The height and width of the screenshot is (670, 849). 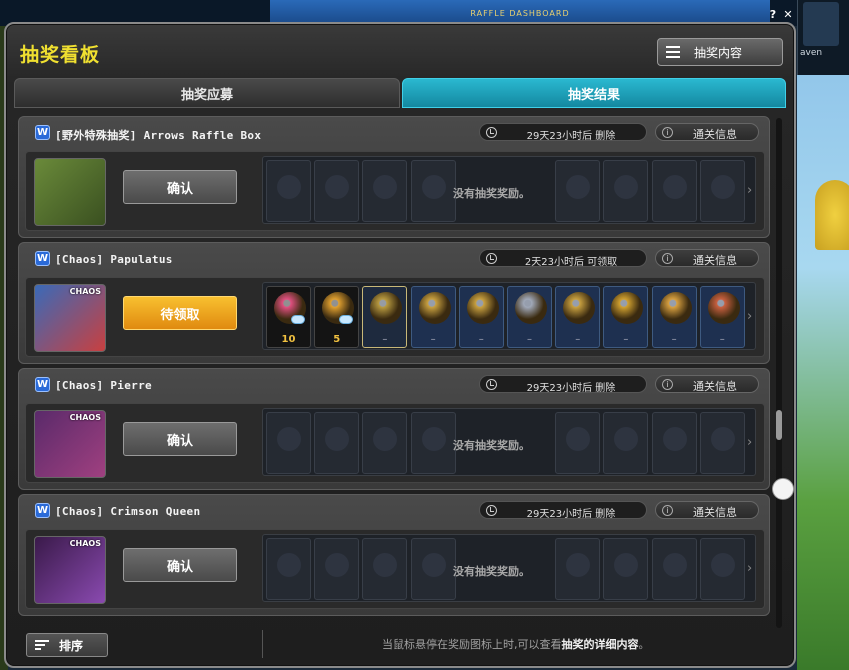 What do you see at coordinates (594, 93) in the screenshot?
I see `tab-raffle-result: 抽奖结果` at bounding box center [594, 93].